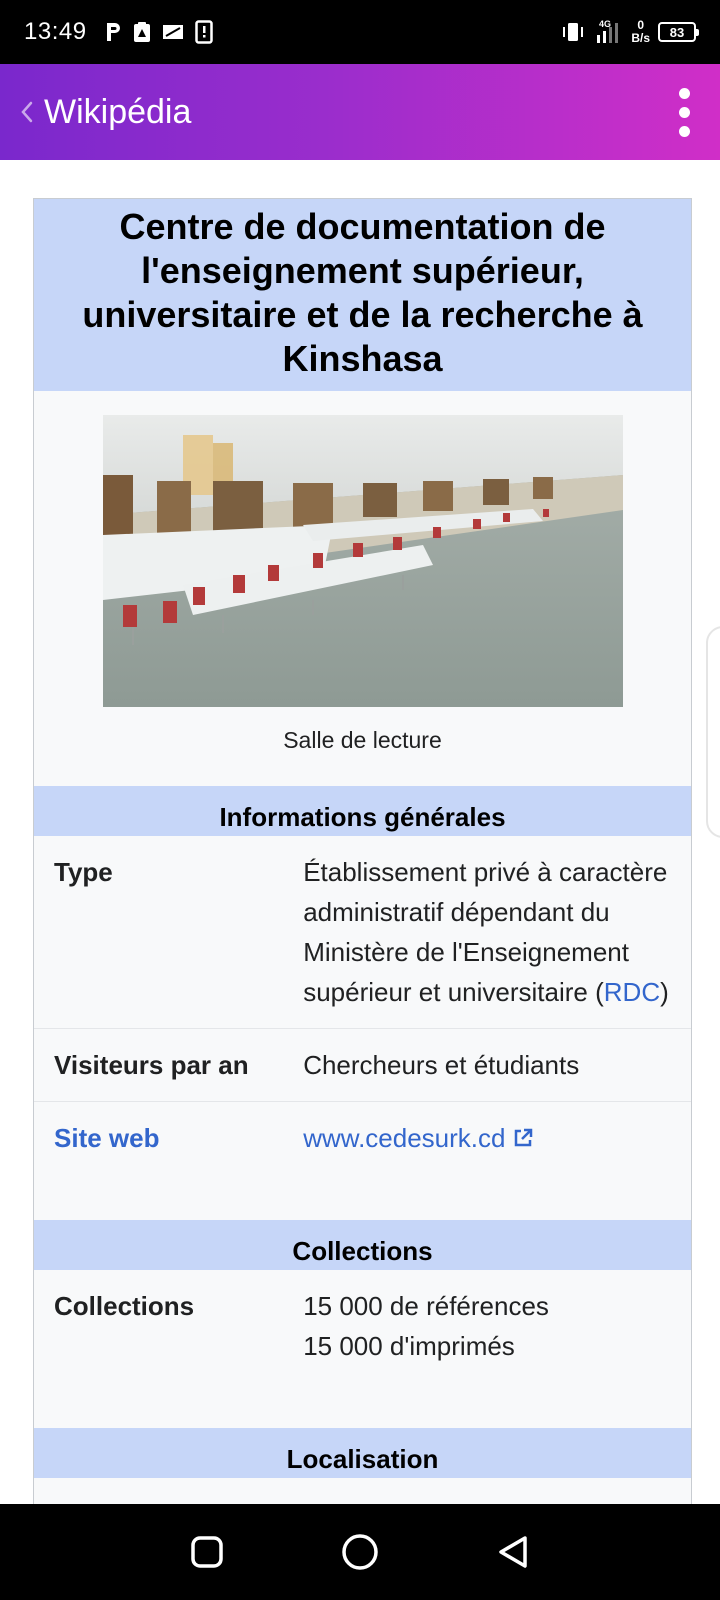 This screenshot has width=720, height=1600. I want to click on location-row-partial, so click(362, 1491).